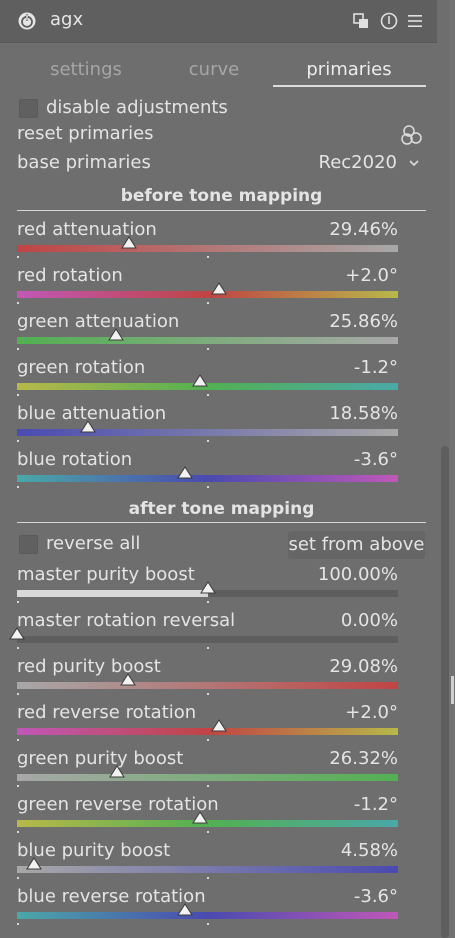  What do you see at coordinates (106, 574) in the screenshot?
I see `master-purity-boost-label: master purity boost` at bounding box center [106, 574].